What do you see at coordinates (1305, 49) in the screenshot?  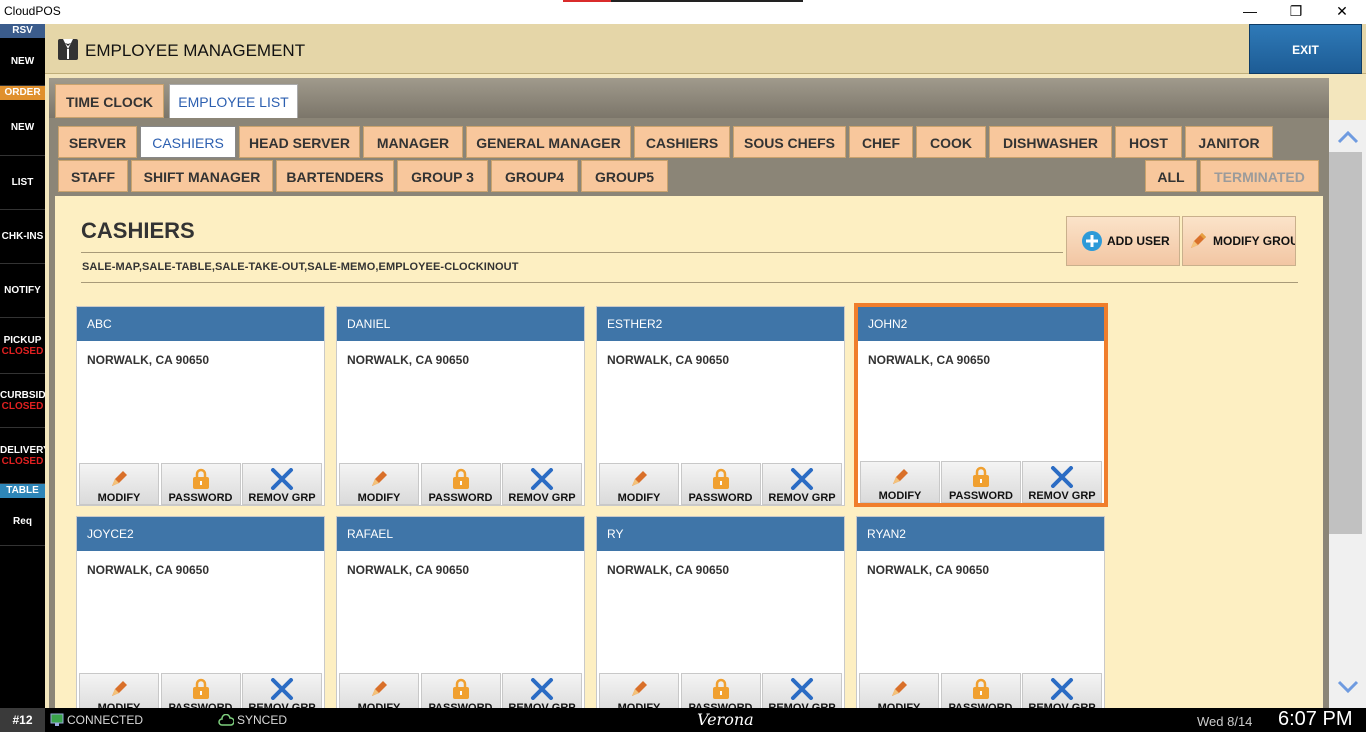 I see `exit-button: EXIT` at bounding box center [1305, 49].